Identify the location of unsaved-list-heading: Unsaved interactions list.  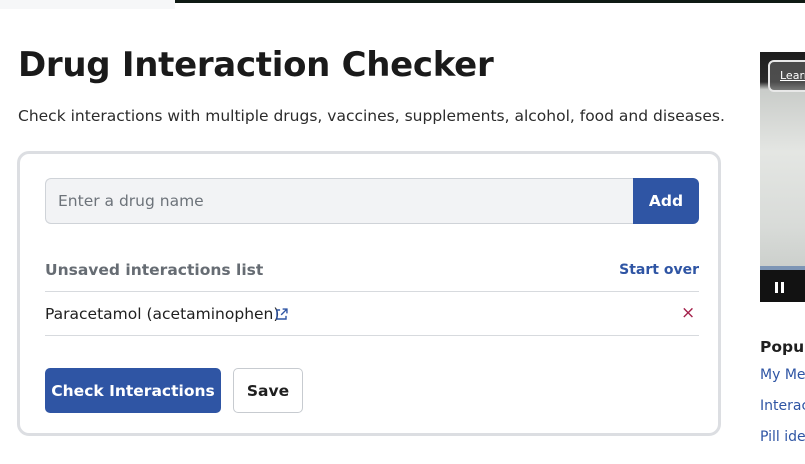
(154, 270).